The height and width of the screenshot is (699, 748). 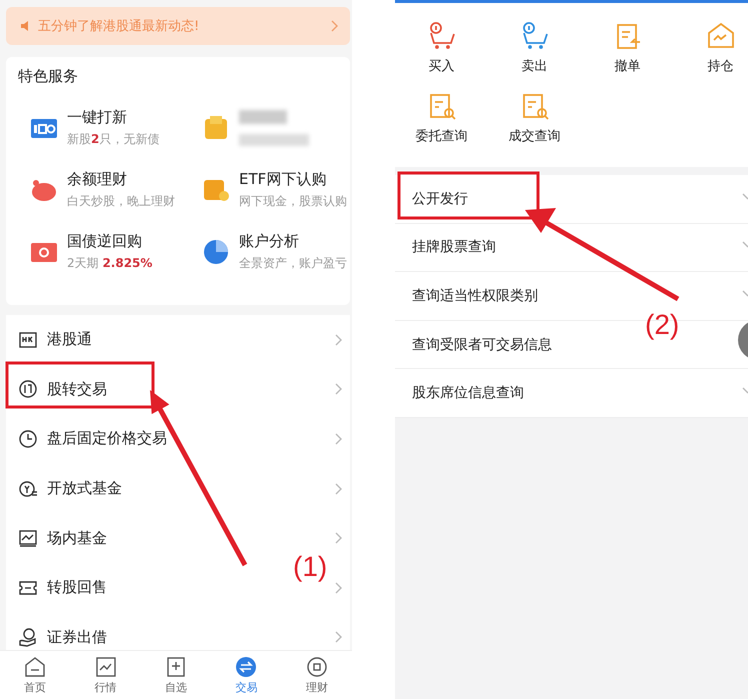 What do you see at coordinates (171, 538) in the screenshot?
I see `menu-item: 场内基金` at bounding box center [171, 538].